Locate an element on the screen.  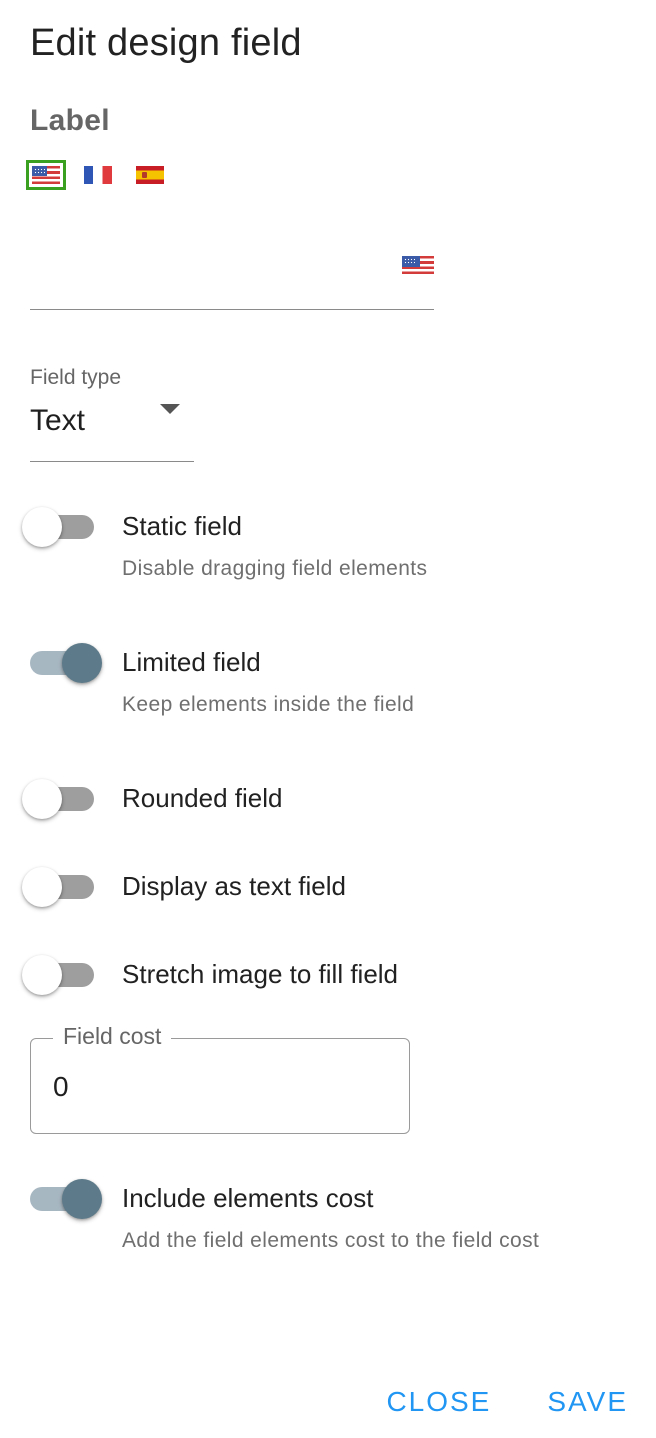
language-selector is located at coordinates (104, 175).